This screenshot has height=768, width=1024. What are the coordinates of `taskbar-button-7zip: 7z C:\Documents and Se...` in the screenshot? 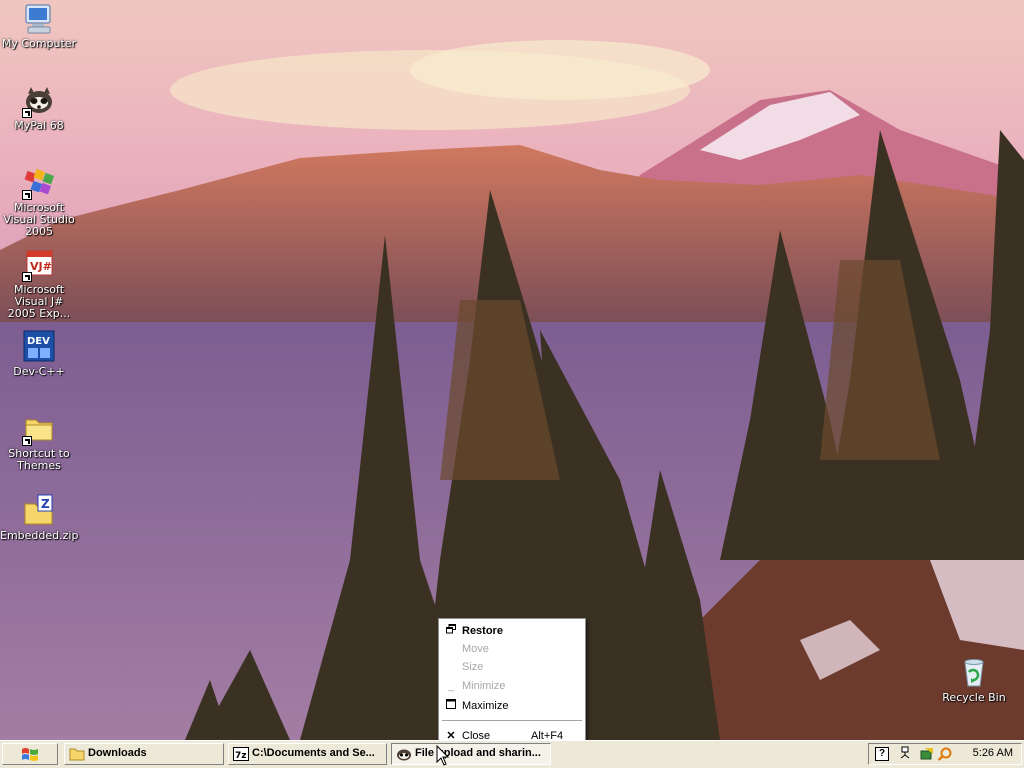 It's located at (307, 754).